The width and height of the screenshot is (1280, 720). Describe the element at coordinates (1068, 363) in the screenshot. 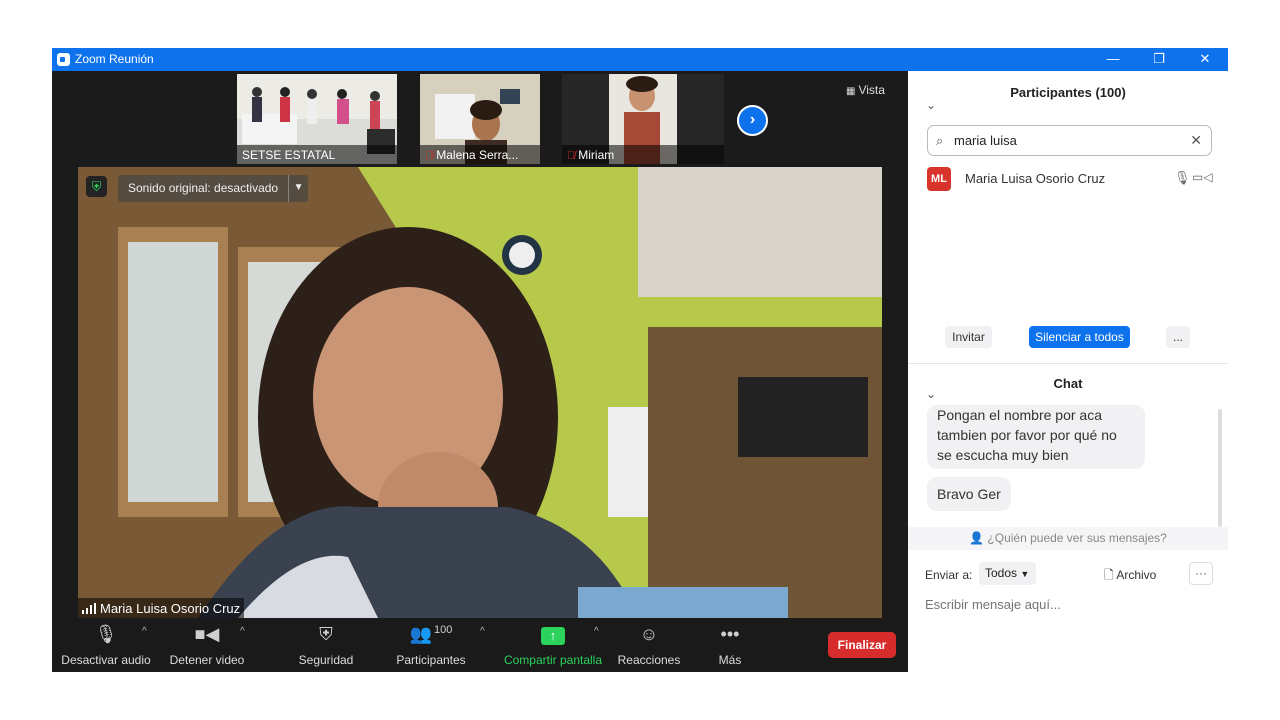

I see `panel-divider` at that location.